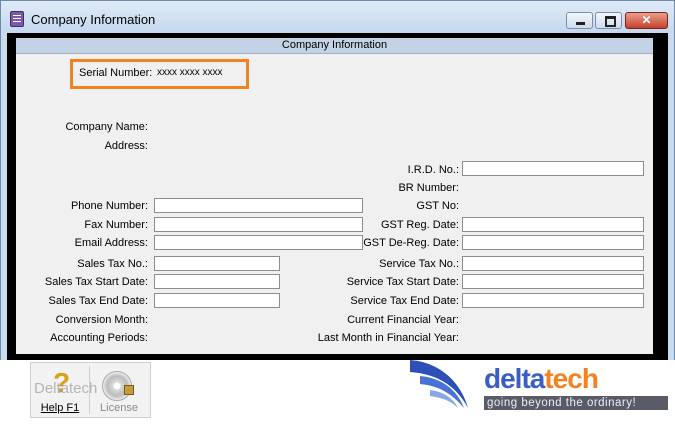  I want to click on sales-tax-no-label: Sales Tax No.:, so click(112, 264).